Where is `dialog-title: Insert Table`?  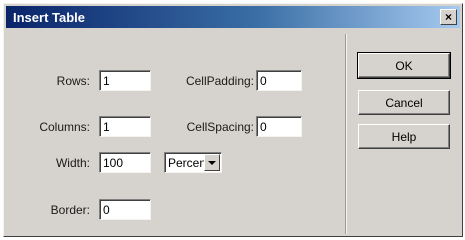 dialog-title: Insert Table is located at coordinates (49, 17).